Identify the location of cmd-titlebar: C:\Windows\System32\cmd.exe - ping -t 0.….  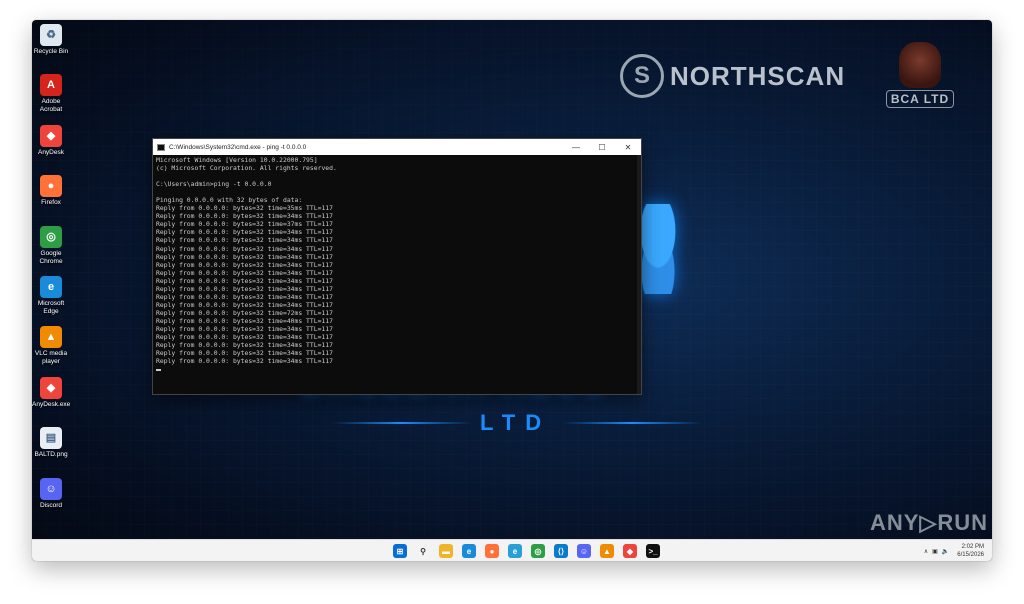
(397, 147).